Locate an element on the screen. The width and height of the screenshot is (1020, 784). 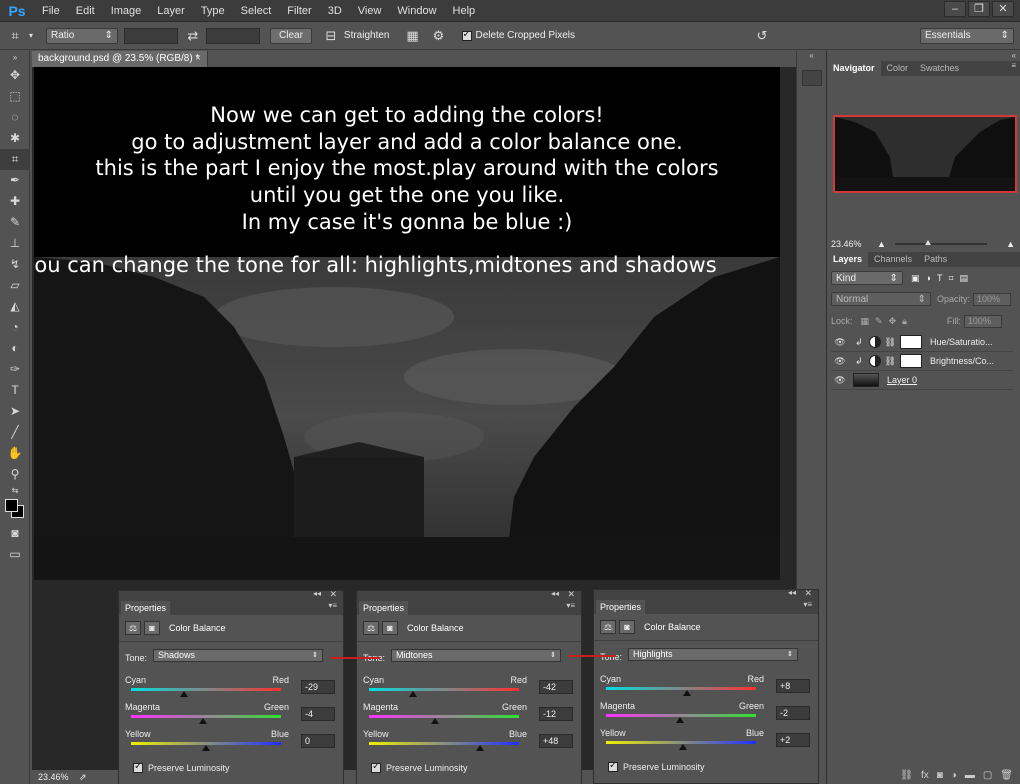
menu-3d: 3D is located at coordinates (335, 11).